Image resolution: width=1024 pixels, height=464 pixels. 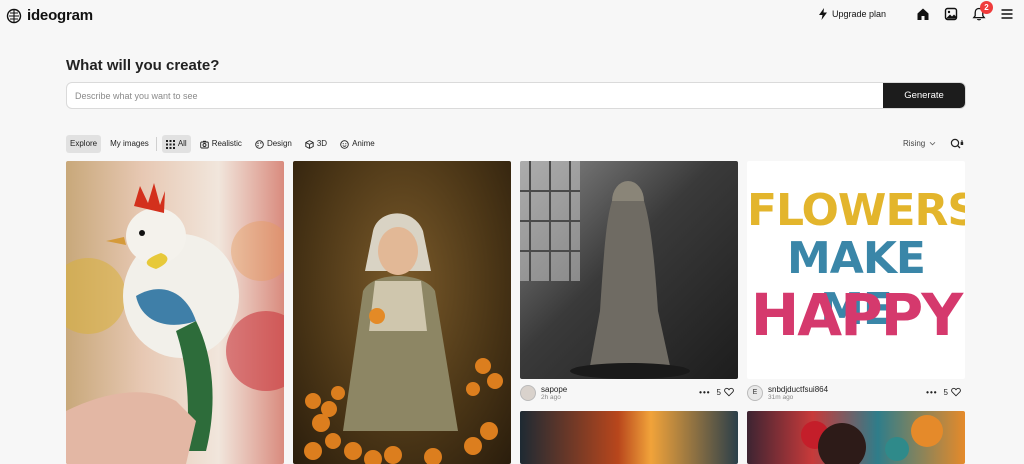 What do you see at coordinates (259, 144) in the screenshot?
I see `palette-icon` at bounding box center [259, 144].